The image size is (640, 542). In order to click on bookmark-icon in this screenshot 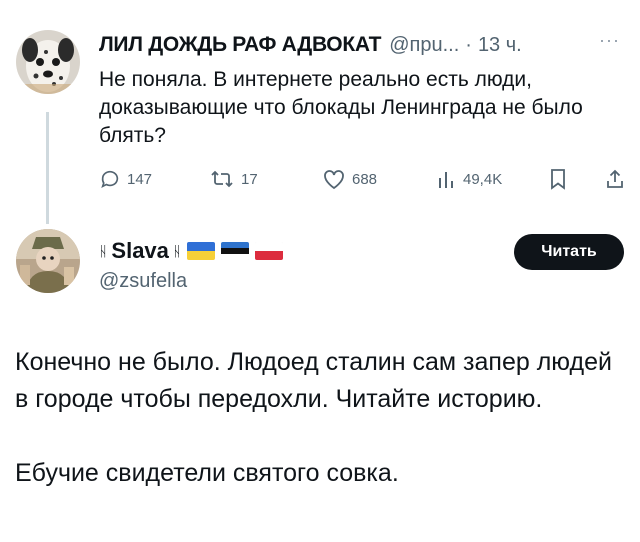, I will do `click(558, 179)`.